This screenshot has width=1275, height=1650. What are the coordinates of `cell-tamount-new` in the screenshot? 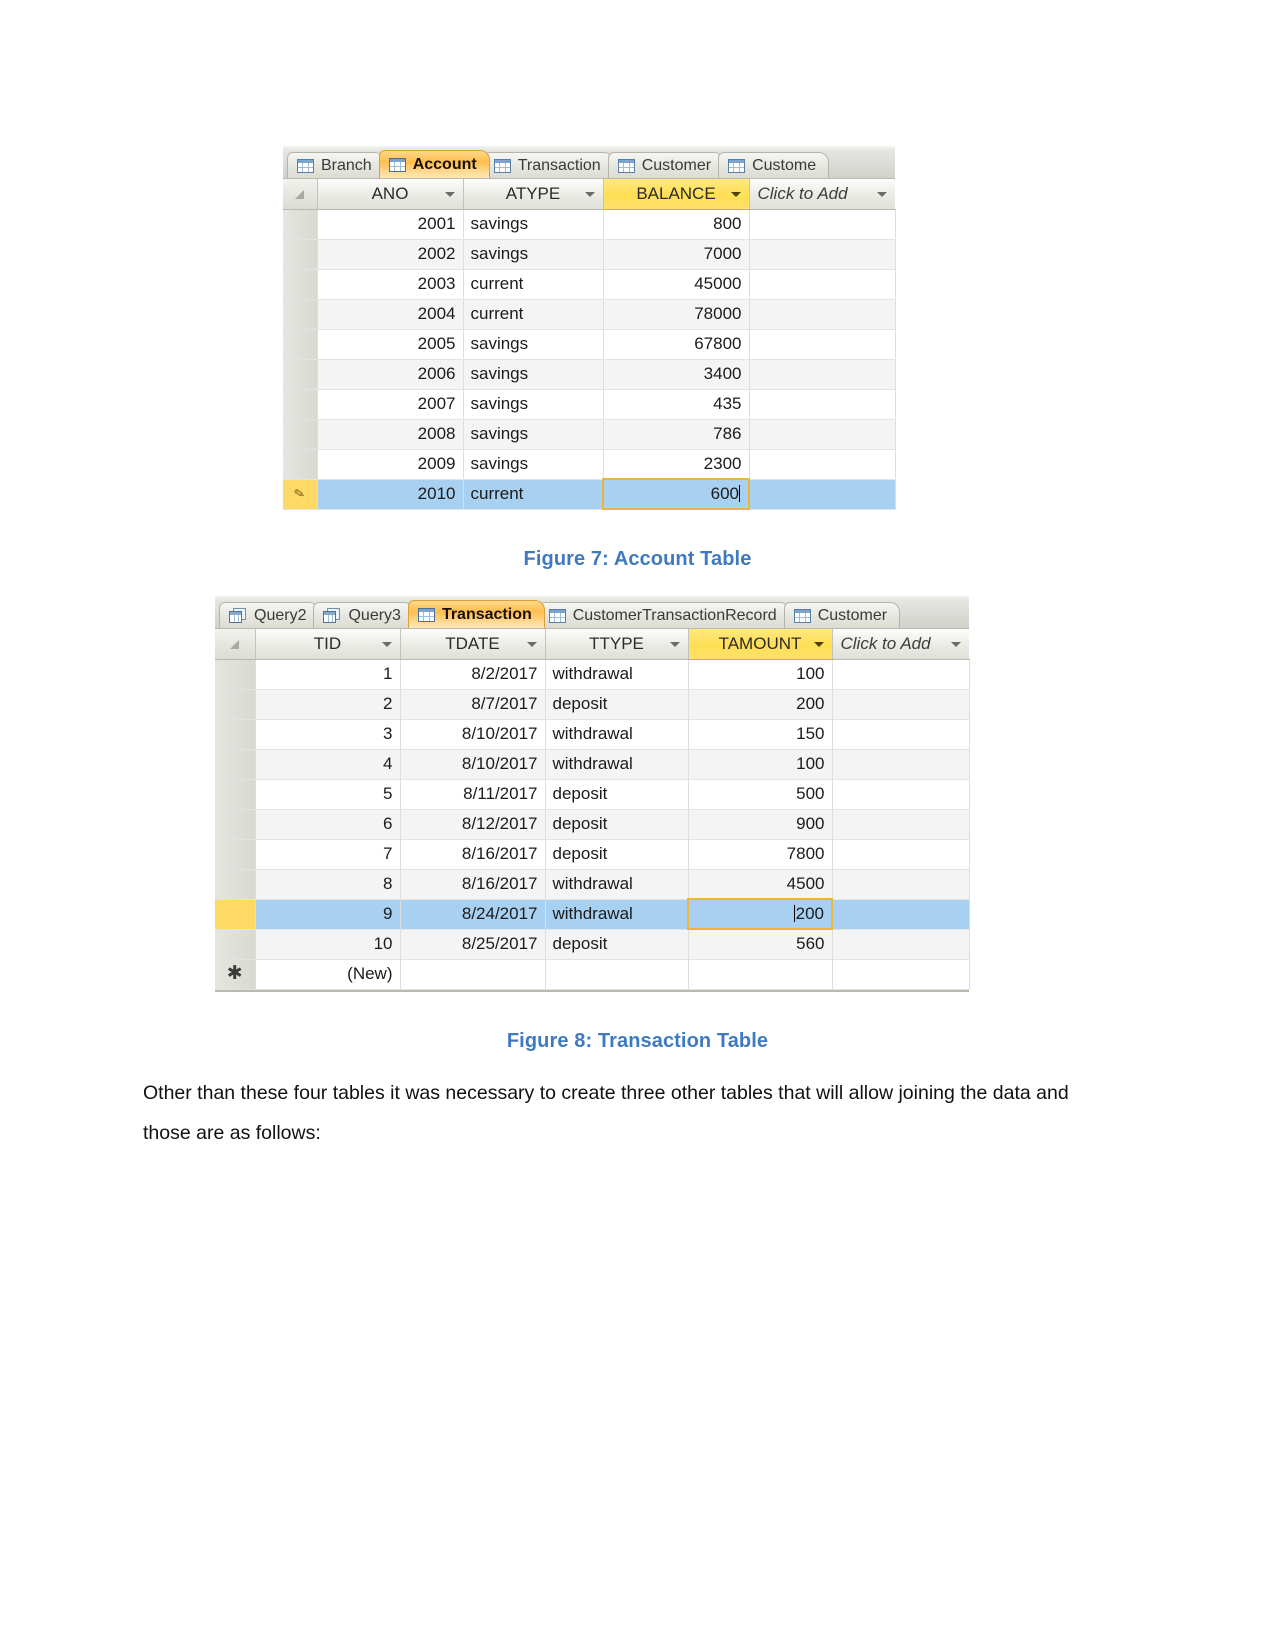 It's located at (760, 974).